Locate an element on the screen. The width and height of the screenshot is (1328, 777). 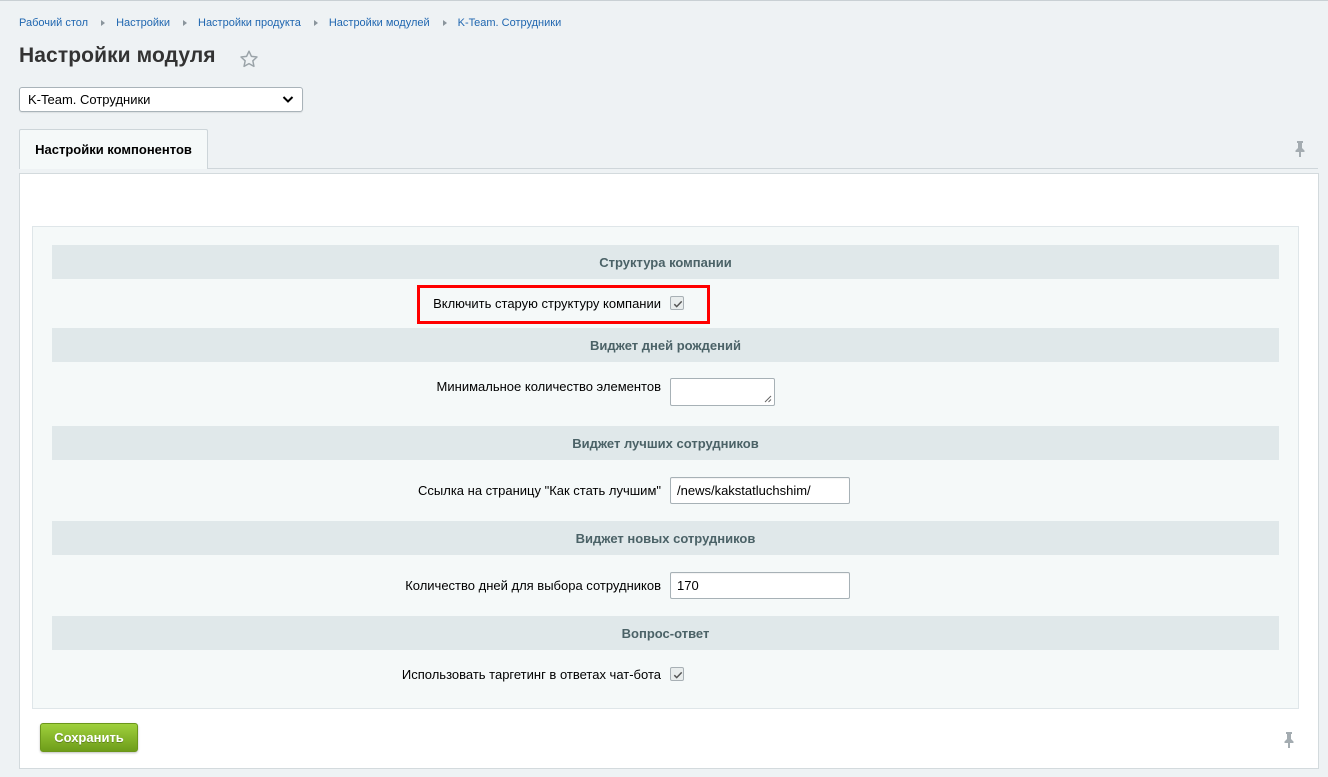
checkmark-icon is located at coordinates (678, 675).